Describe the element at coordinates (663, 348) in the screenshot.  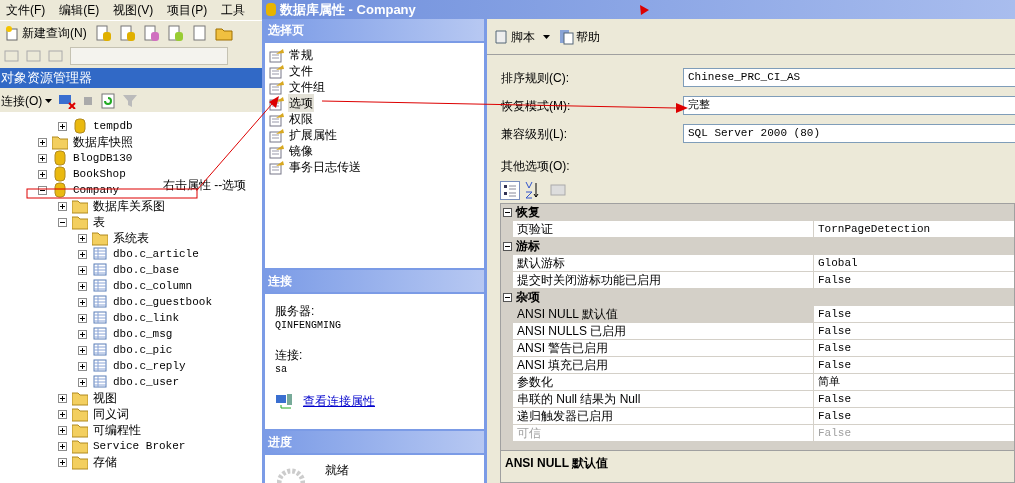
I see `property-name: ANSI 警告已启用` at that location.